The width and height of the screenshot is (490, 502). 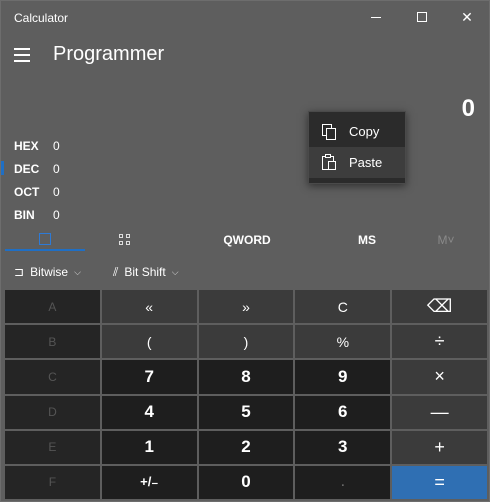 I want to click on memory-list-button: M˅, so click(x=446, y=240).